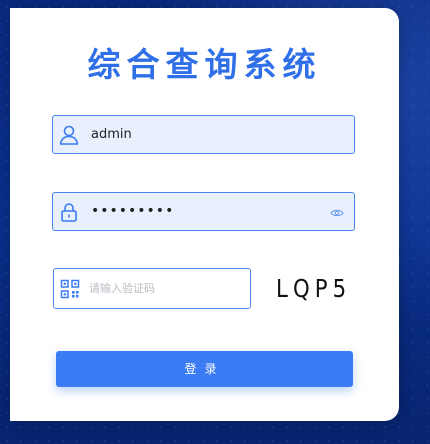 The height and width of the screenshot is (444, 430). I want to click on login-button: 登录, so click(204, 369).